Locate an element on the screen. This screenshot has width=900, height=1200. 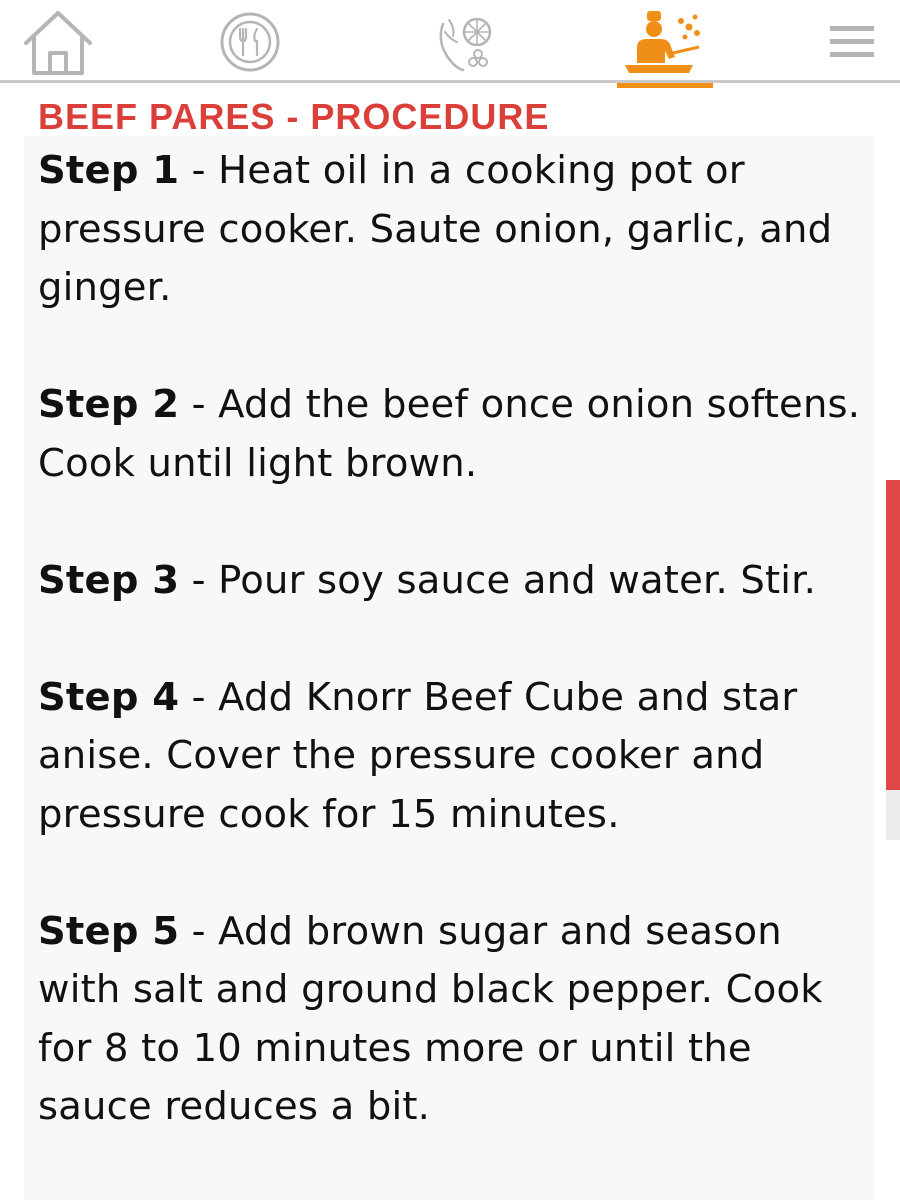
step-label: Step 1 is located at coordinates (109, 170).